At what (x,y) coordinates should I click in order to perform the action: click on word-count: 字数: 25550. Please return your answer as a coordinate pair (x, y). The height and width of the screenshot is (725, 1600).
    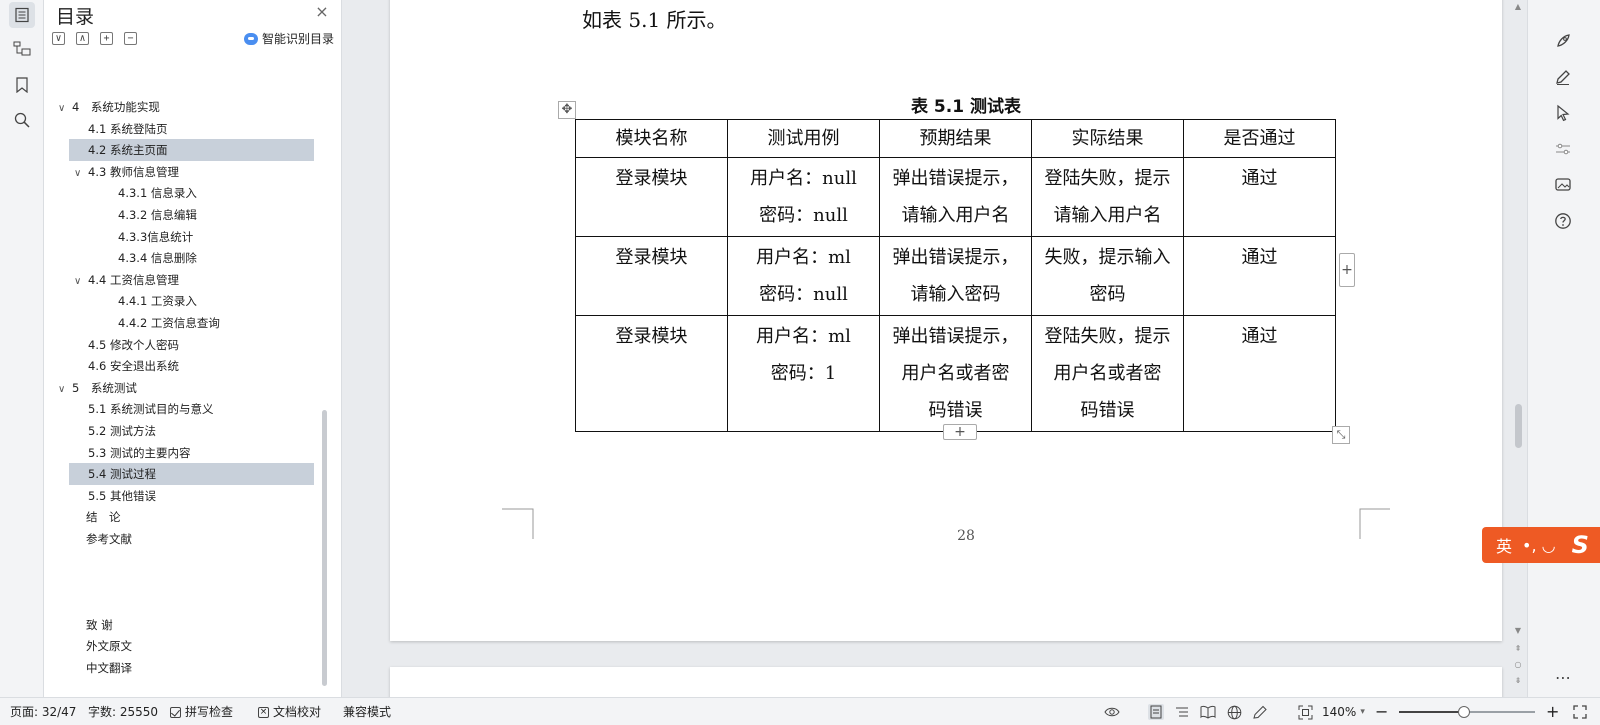
    Looking at the image, I should click on (123, 711).